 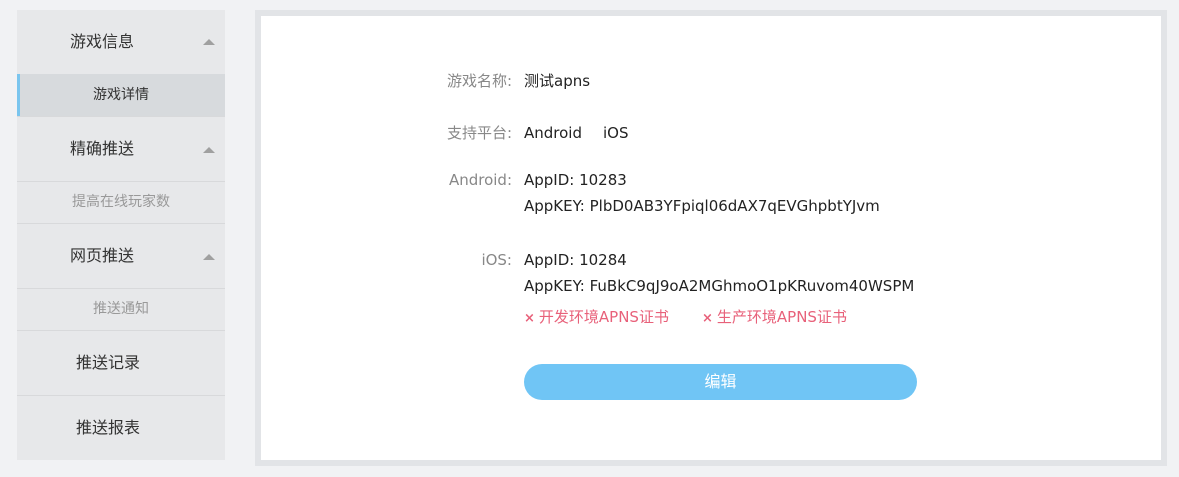 I want to click on platform-label: 支持平台:, so click(x=479, y=133).